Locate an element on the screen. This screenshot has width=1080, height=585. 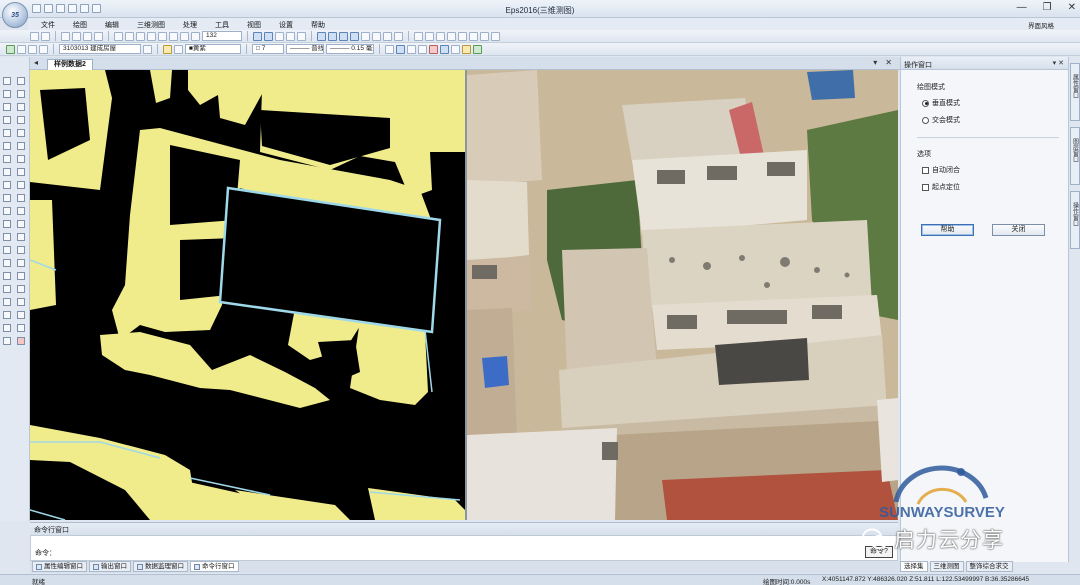
tab-properties-window: 属性窗口 is located at coordinates (1075, 92).